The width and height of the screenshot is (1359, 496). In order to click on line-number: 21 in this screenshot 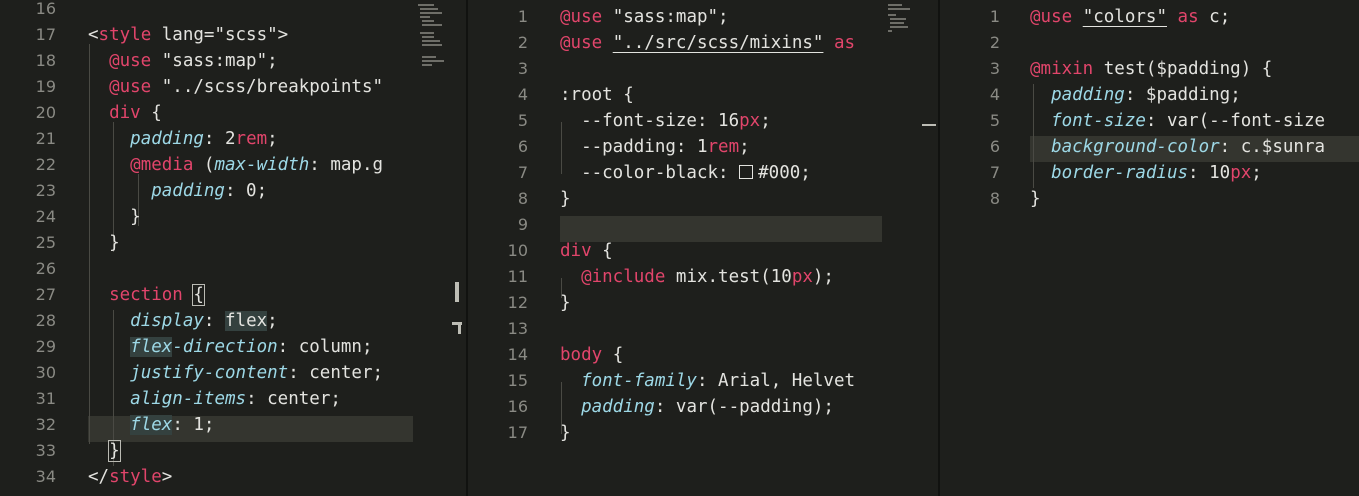, I will do `click(28, 139)`.